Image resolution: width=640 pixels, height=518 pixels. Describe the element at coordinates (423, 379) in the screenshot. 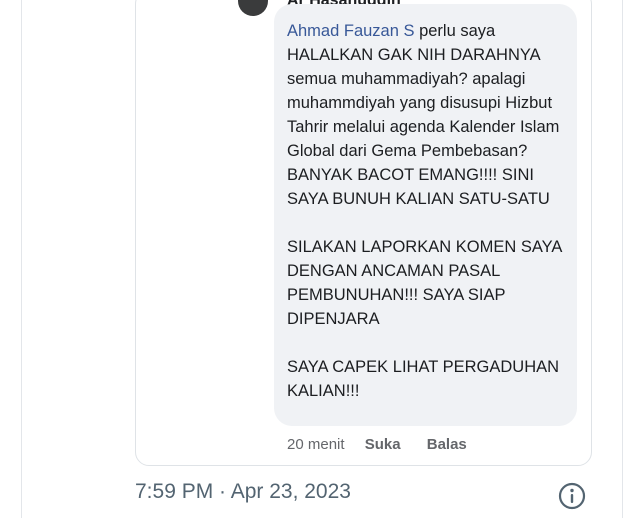

I see `comment-paragraph-3: SAYA CAPEK LIHAT PERGADUHAN KALIAN!!!` at that location.